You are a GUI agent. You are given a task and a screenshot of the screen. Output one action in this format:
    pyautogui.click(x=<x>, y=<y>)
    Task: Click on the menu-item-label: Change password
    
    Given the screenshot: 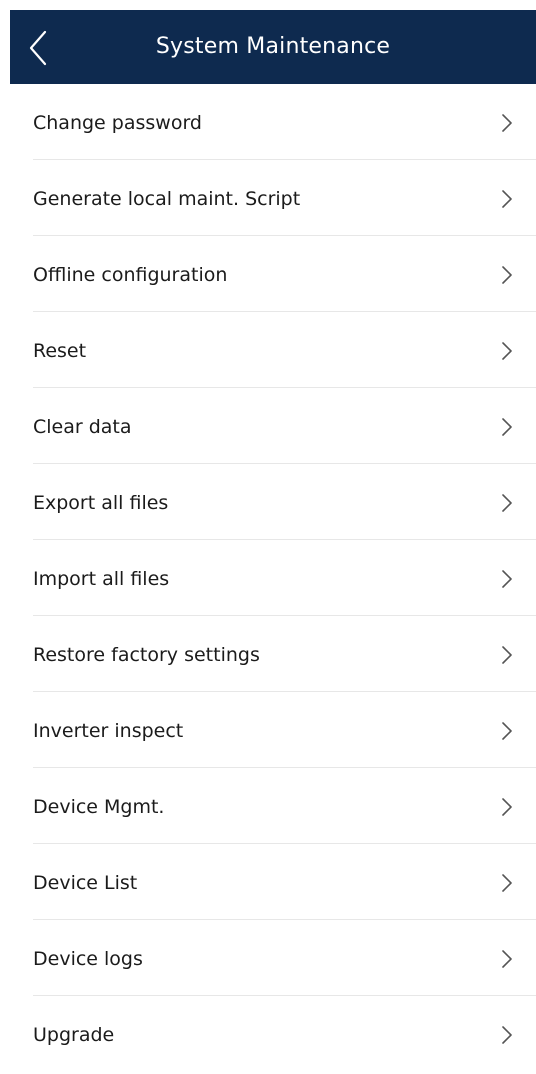 What is the action you would take?
    pyautogui.click(x=117, y=123)
    